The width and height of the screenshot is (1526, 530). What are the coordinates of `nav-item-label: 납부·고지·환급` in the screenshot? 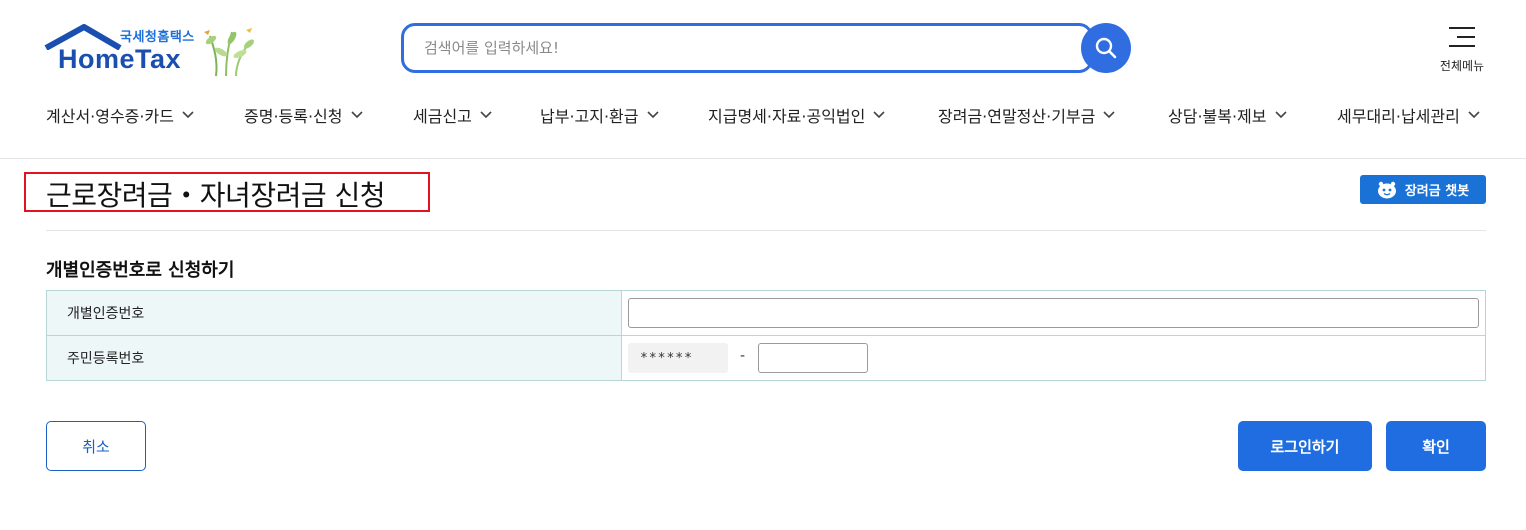 It's located at (589, 116).